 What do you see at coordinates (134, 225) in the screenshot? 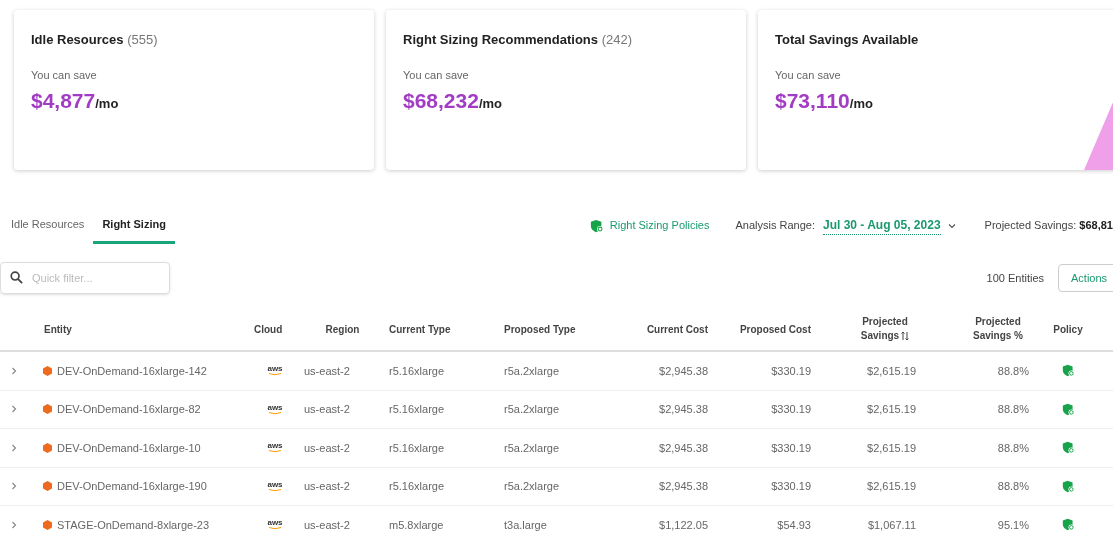
I see `tab: Right Sizing` at bounding box center [134, 225].